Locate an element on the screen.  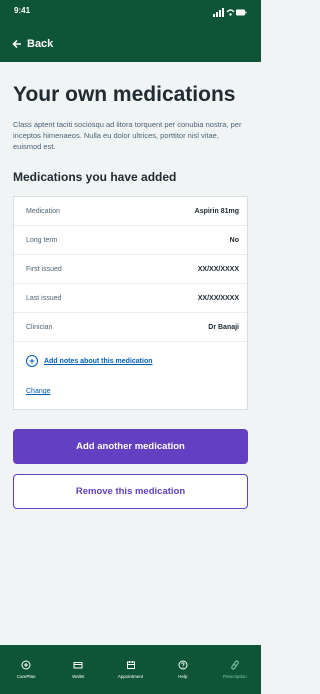
wallet-icon is located at coordinates (78, 665).